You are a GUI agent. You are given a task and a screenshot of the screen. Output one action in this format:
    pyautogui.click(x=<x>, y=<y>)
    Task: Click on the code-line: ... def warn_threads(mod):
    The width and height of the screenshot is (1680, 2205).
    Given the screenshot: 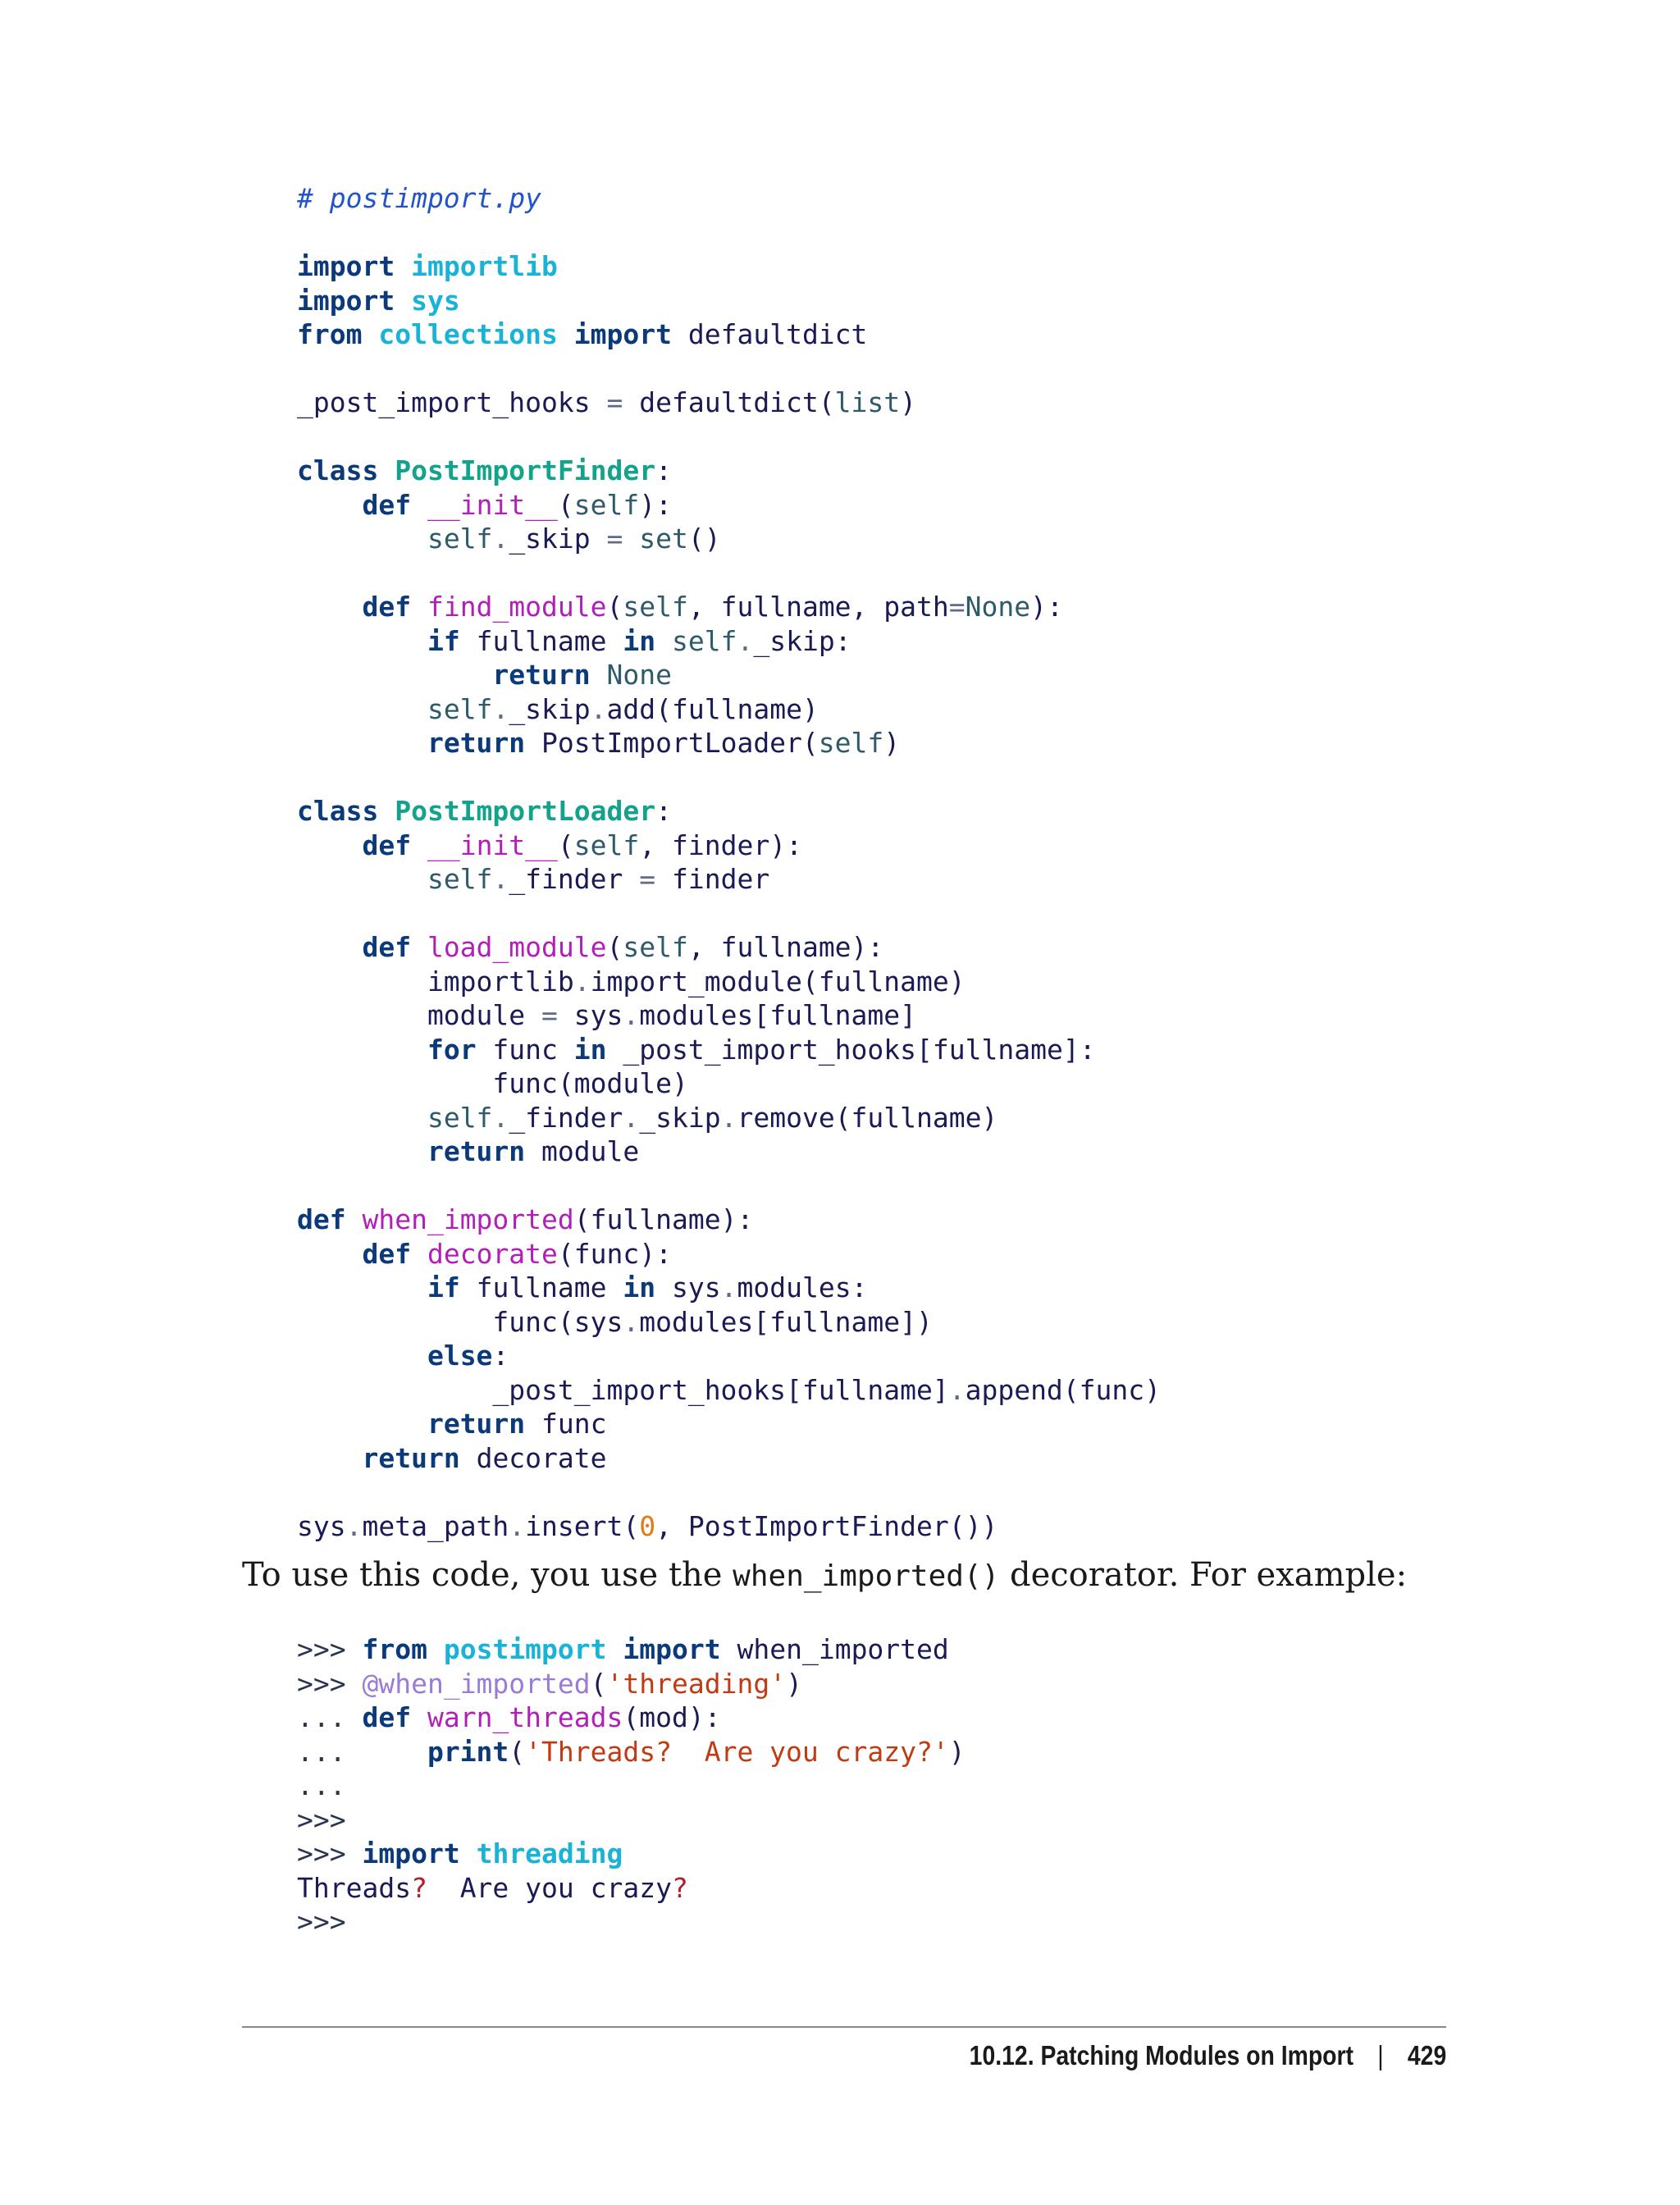 What is the action you would take?
    pyautogui.click(x=509, y=1717)
    